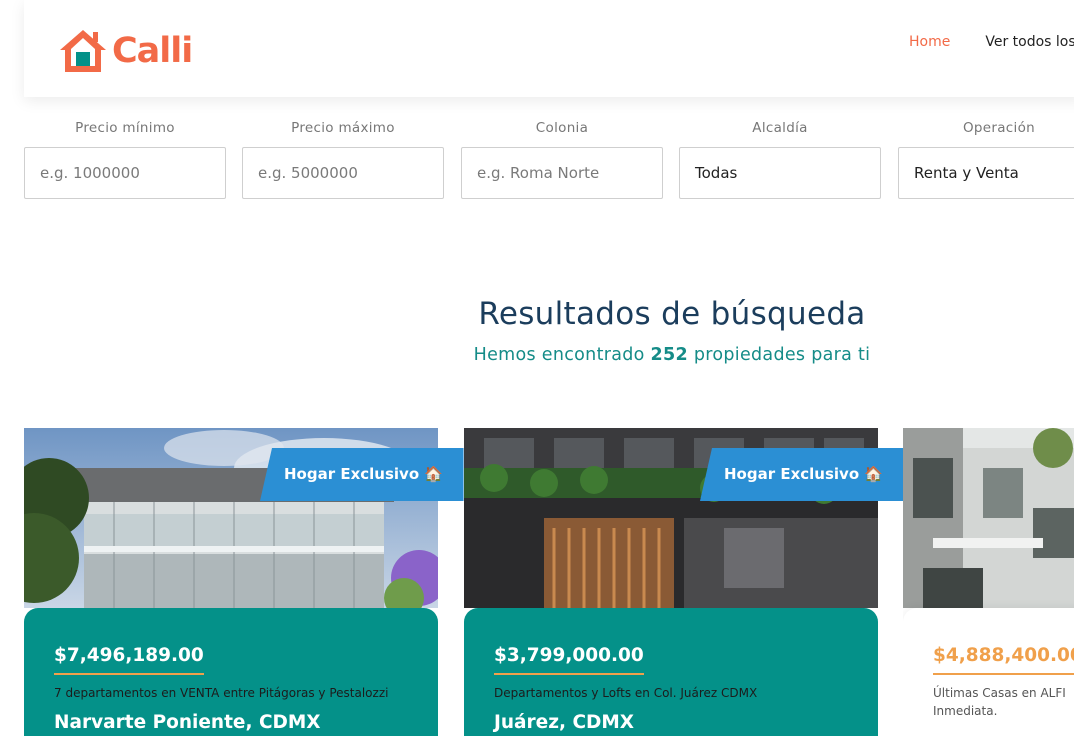 This screenshot has width=1074, height=736. What do you see at coordinates (672, 314) in the screenshot?
I see `results-title: Resultados de búsqueda` at bounding box center [672, 314].